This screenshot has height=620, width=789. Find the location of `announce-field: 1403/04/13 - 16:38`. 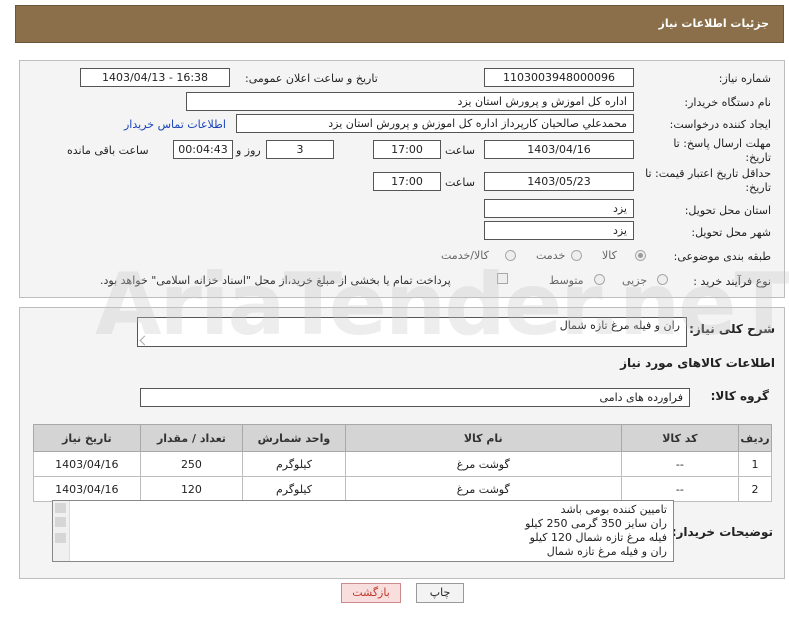

announce-field: 1403/04/13 - 16:38 is located at coordinates (155, 77).